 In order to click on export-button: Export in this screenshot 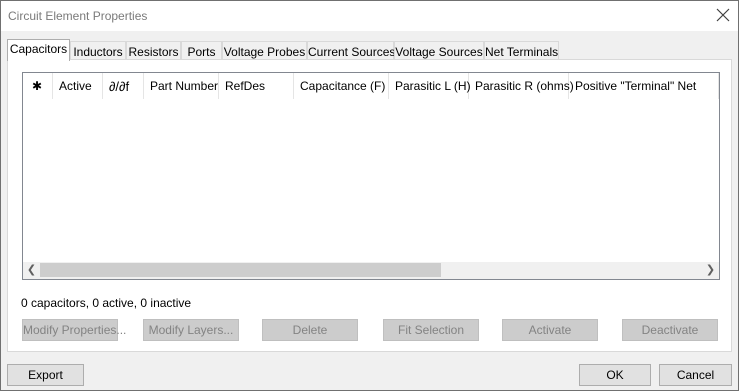, I will do `click(45, 375)`.